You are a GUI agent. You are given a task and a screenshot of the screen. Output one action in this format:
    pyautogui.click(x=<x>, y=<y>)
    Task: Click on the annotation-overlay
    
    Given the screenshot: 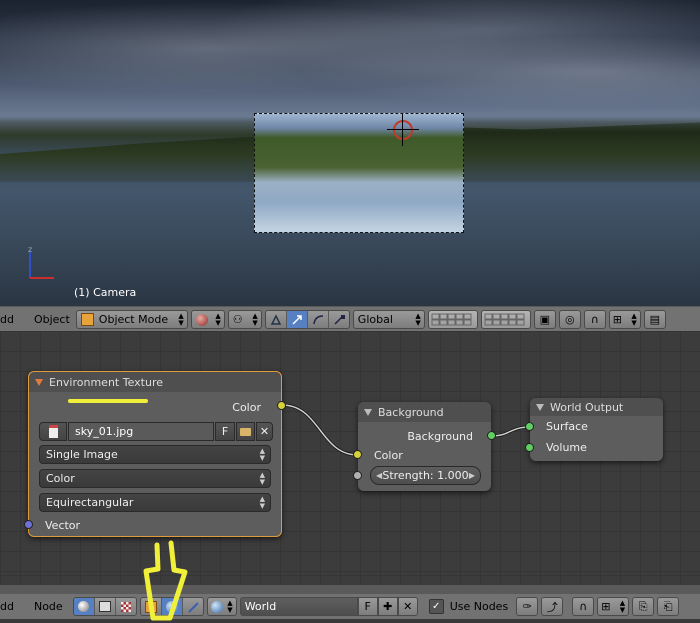 What is the action you would take?
    pyautogui.click(x=165, y=580)
    